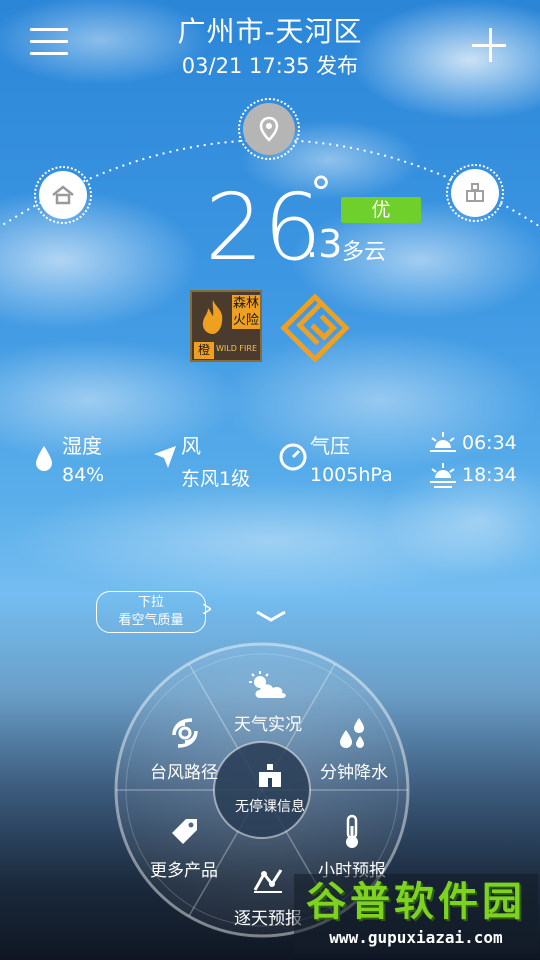  I want to click on hint-tail-icon, so click(207, 609).